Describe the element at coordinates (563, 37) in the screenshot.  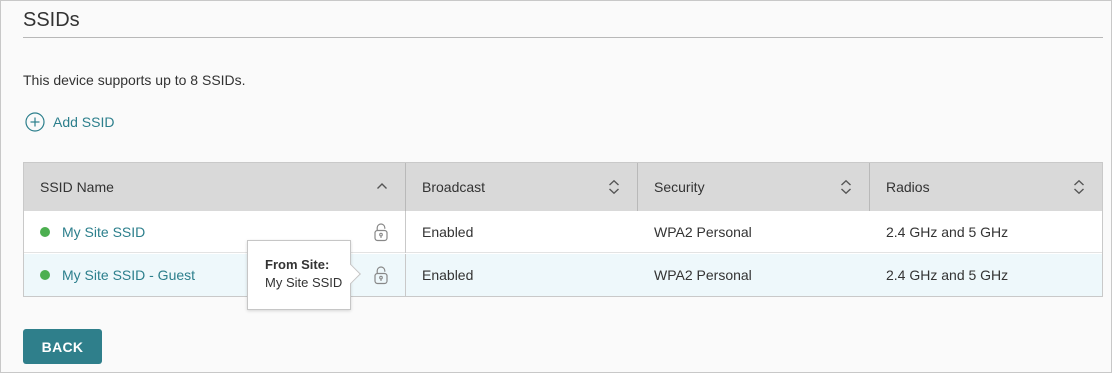
I see `title-divider` at that location.